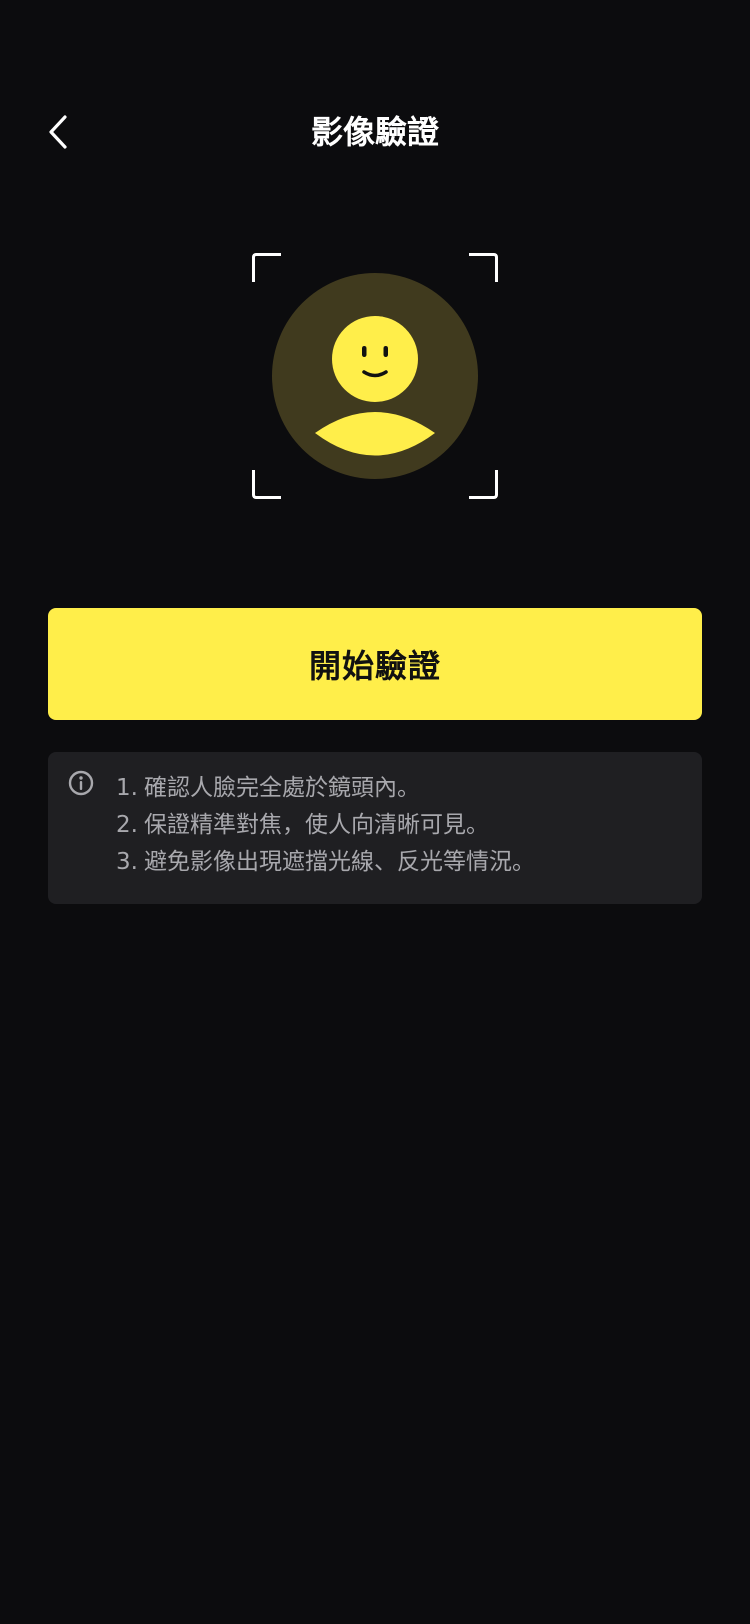  I want to click on start-verification-button: 開始驗證, so click(375, 664).